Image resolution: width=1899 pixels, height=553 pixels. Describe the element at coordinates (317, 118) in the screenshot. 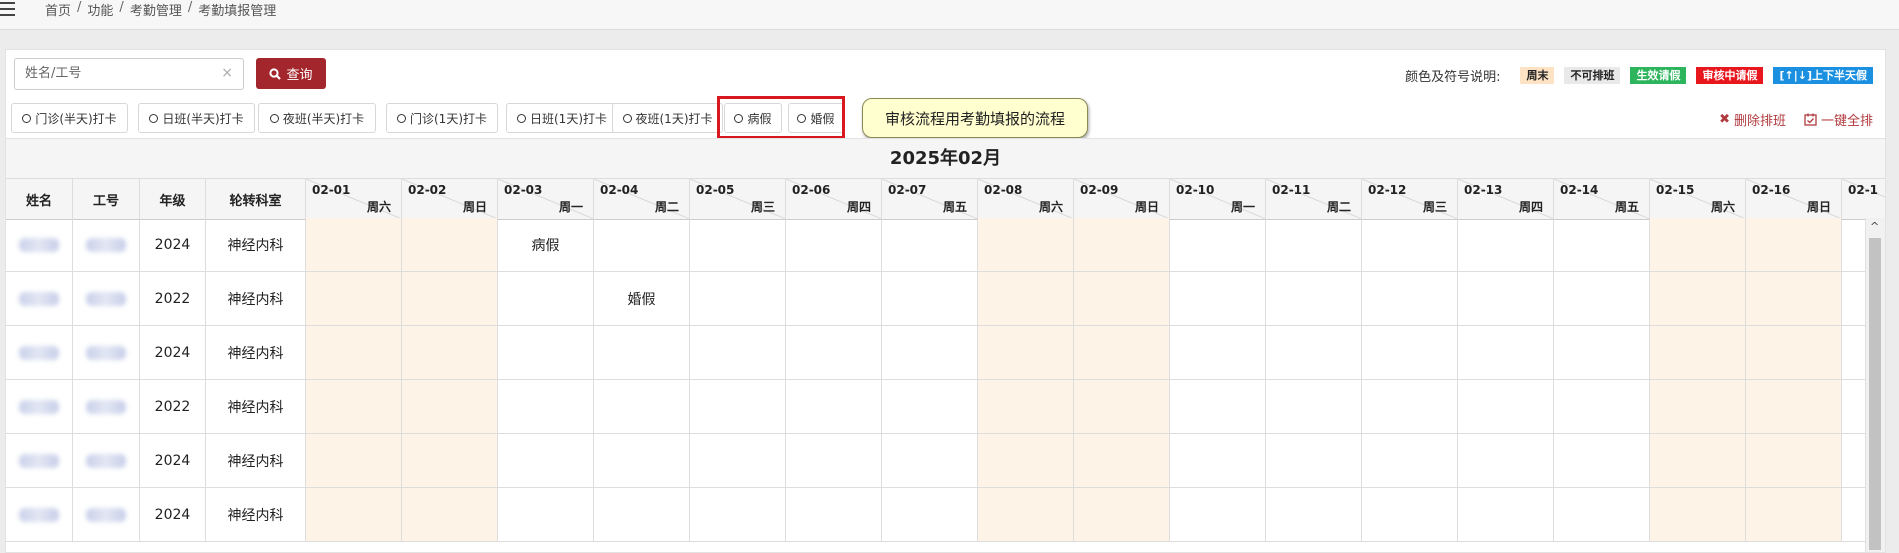

I see `shift-option-3: 夜班(半天)打卡` at that location.